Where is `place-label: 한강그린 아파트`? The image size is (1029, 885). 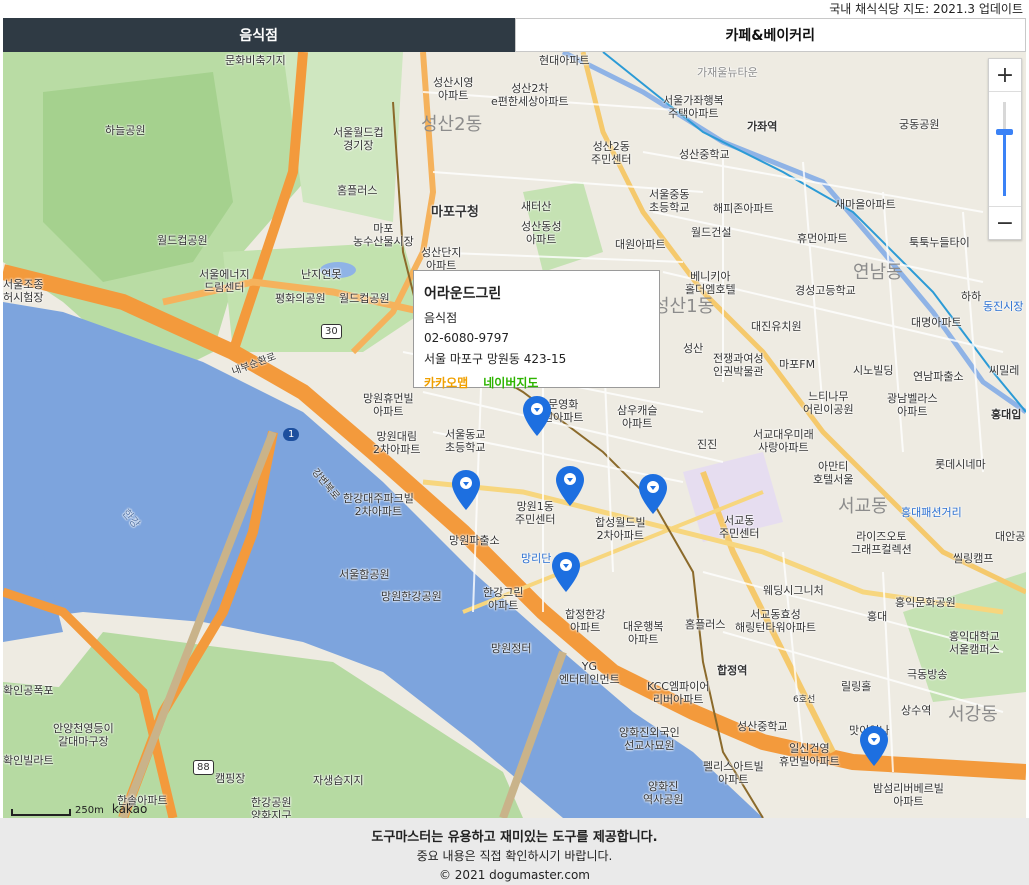
place-label: 한강그린 아파트 is located at coordinates (503, 599).